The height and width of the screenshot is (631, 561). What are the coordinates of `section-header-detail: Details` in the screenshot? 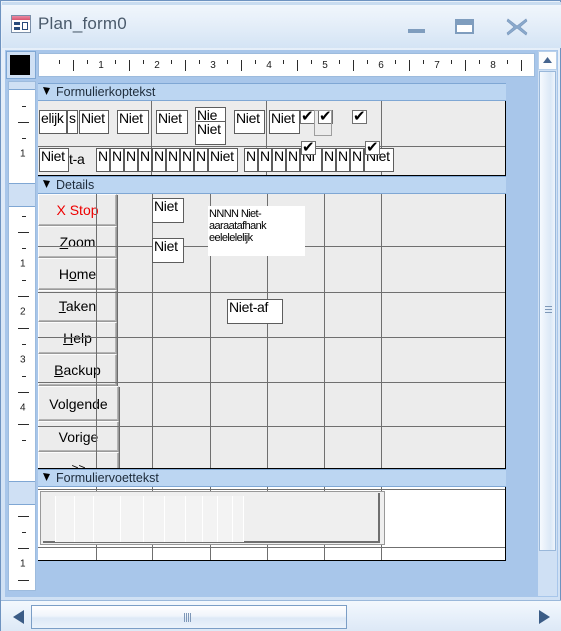 It's located at (272, 185).